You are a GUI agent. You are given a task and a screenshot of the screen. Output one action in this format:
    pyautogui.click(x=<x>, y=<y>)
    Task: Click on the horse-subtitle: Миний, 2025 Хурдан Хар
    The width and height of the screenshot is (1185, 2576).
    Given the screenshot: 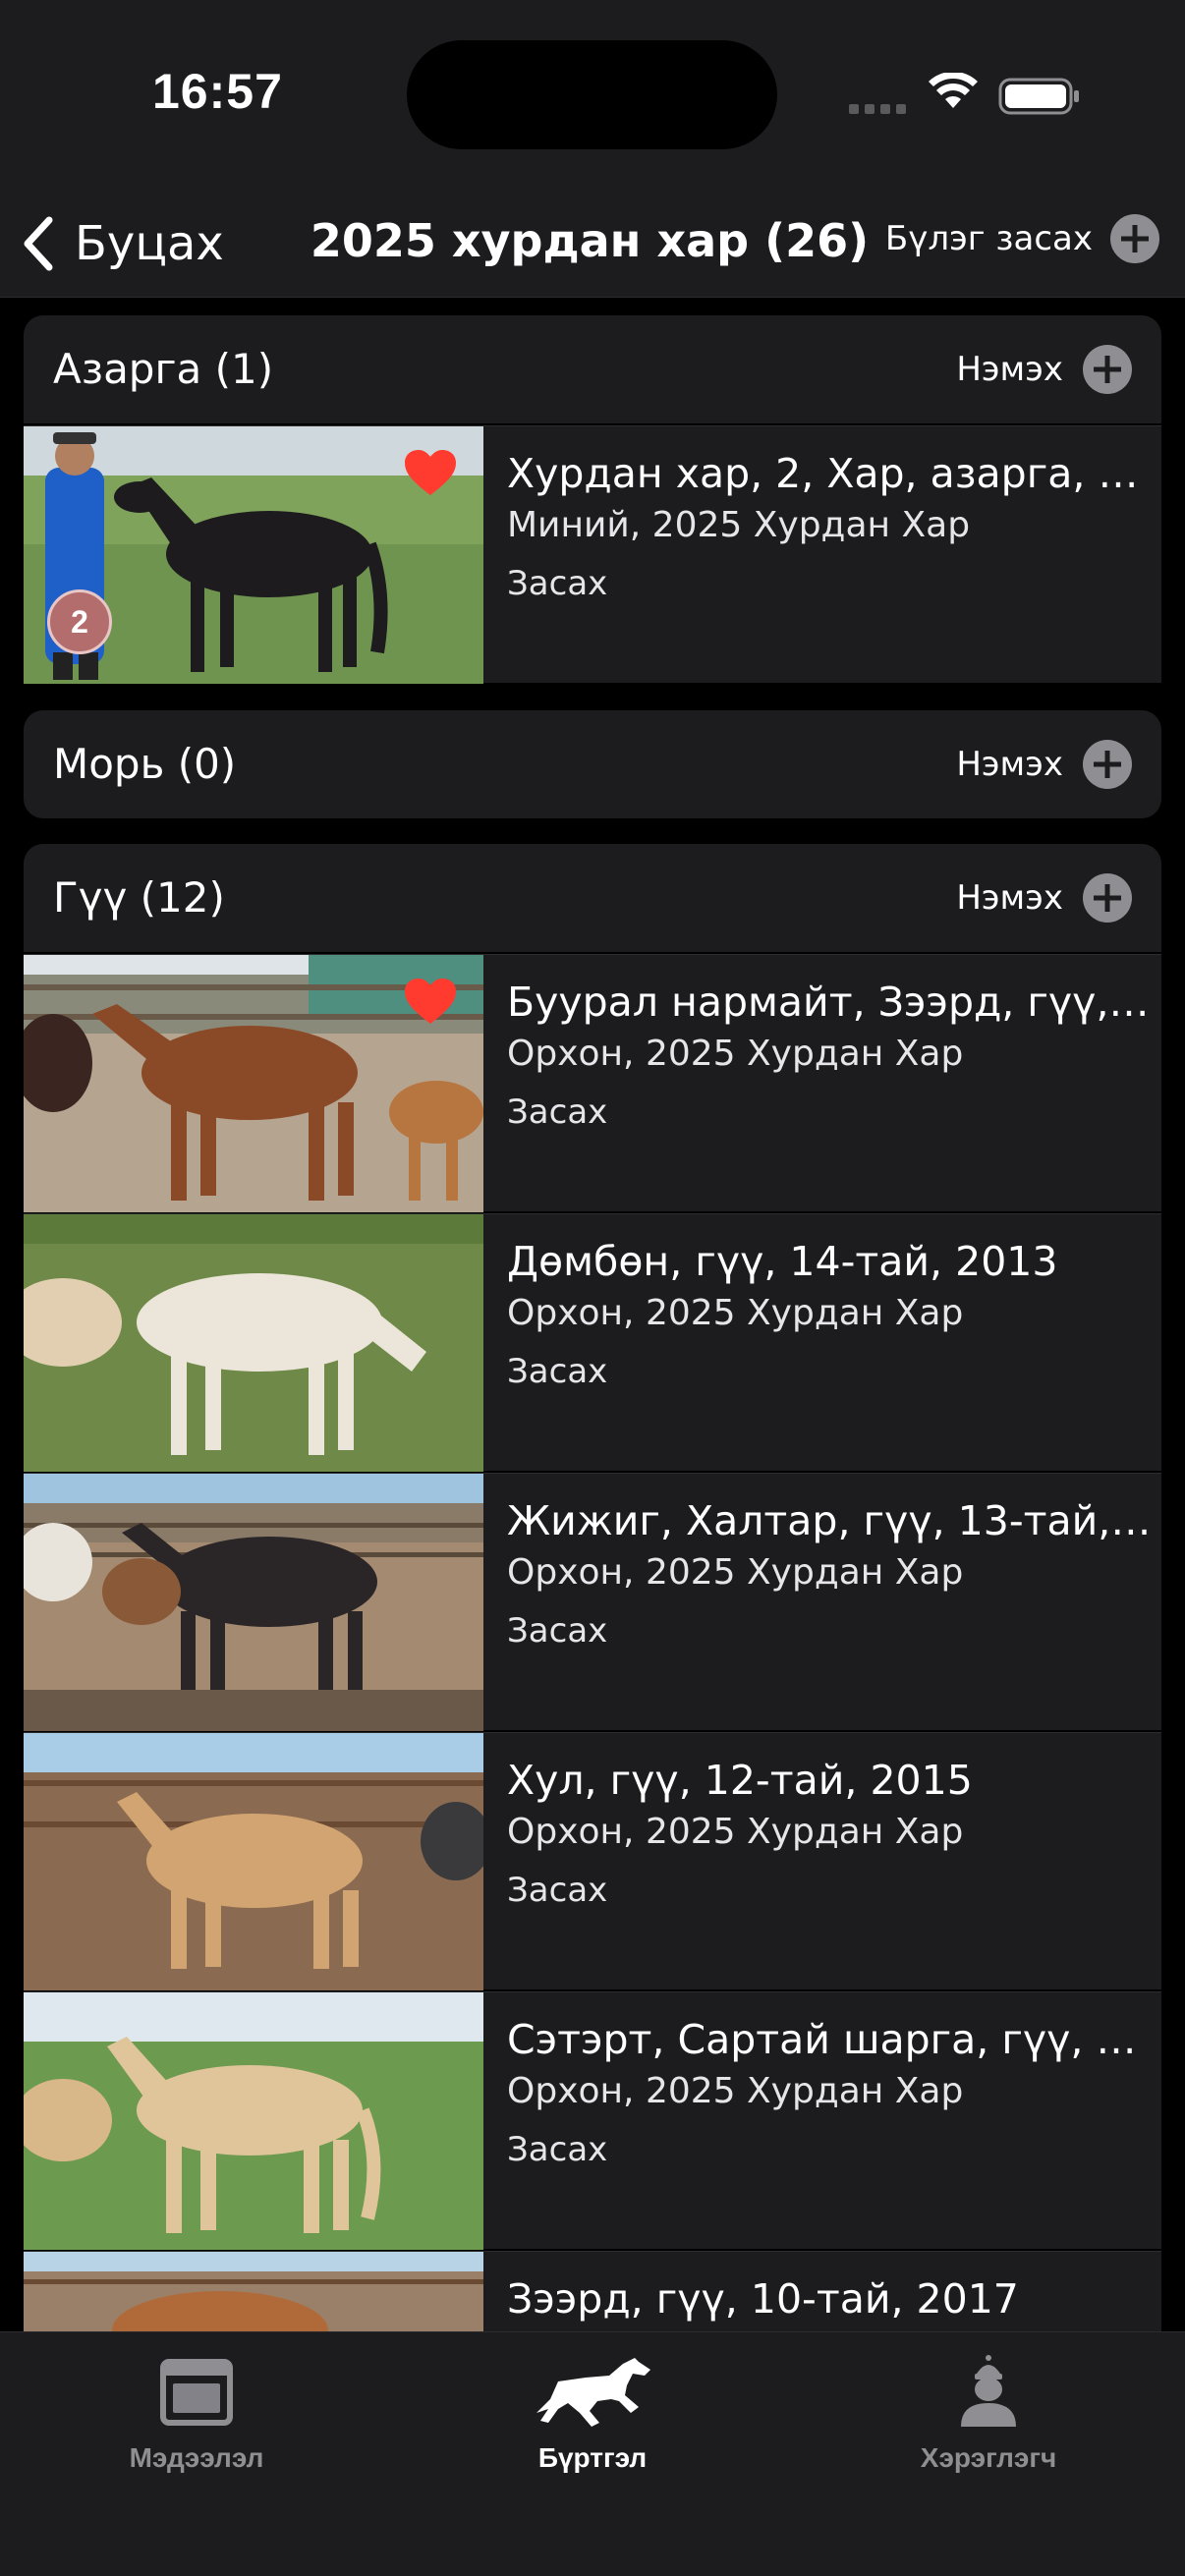 What is the action you would take?
    pyautogui.click(x=739, y=525)
    